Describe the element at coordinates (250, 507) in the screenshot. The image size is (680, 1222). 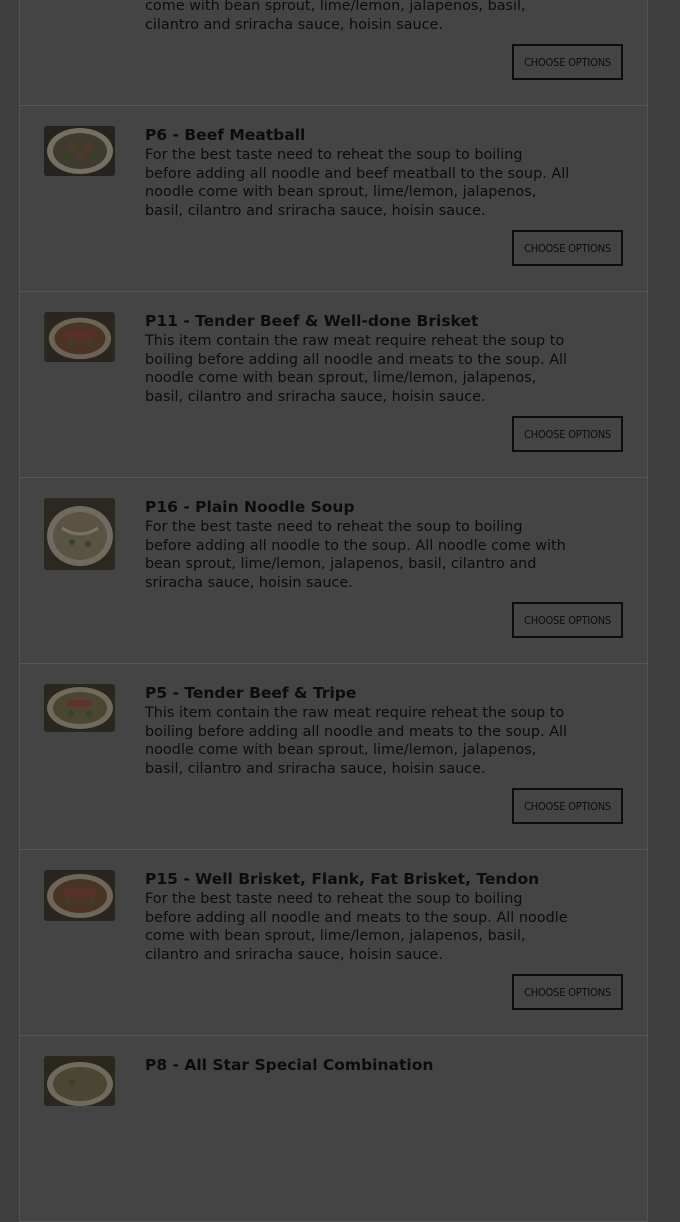
I see `item-title: P16 - Plain Noodle Soup` at that location.